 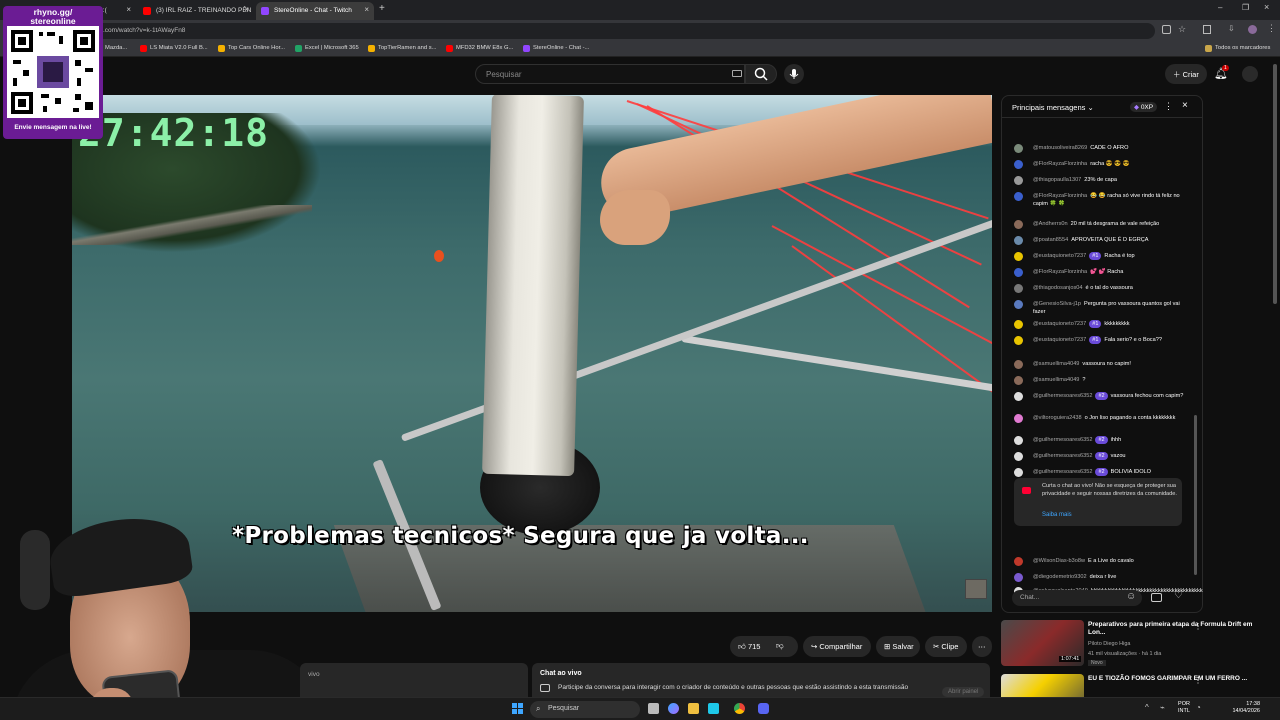 I want to click on create-button: ＋ Criar, so click(x=1186, y=74).